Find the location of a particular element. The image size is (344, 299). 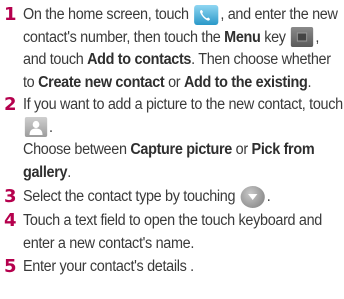

step-number: 5 is located at coordinates (10, 266).